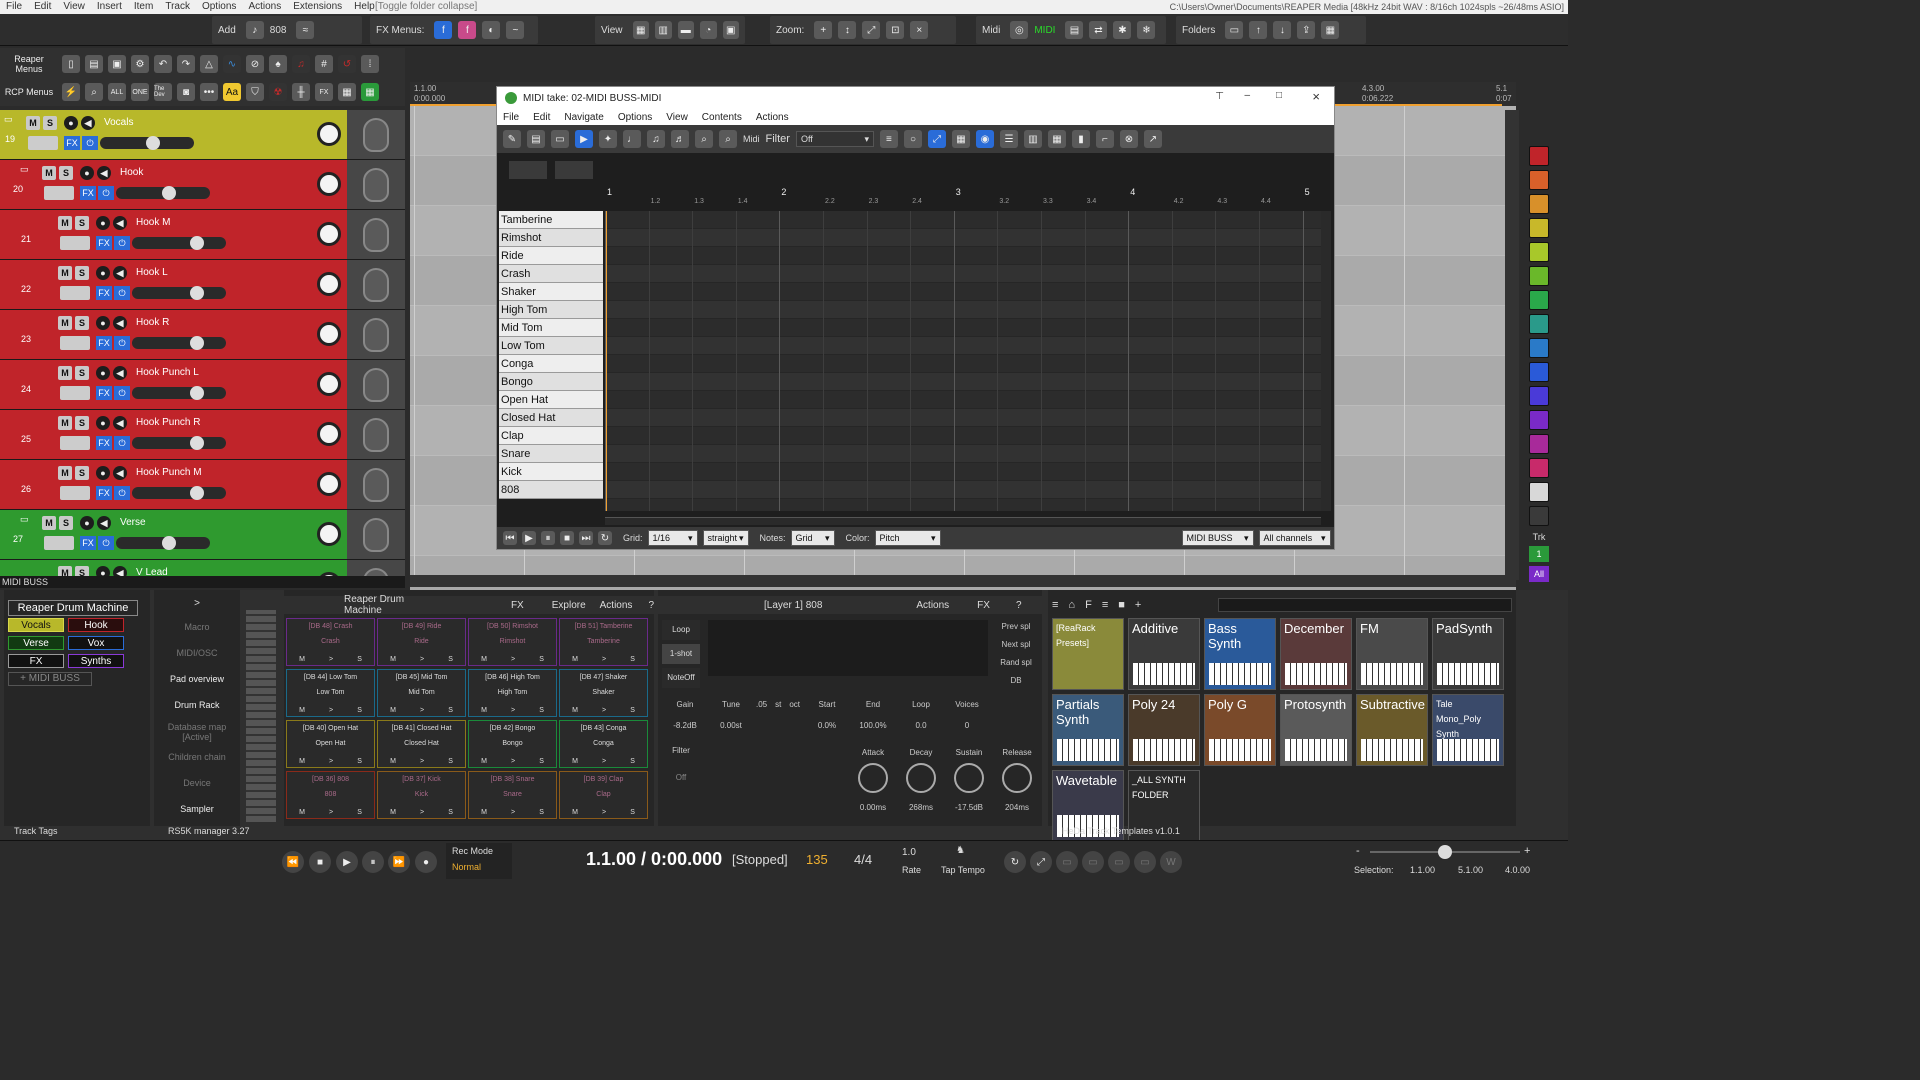  What do you see at coordinates (871, 30) in the screenshot?
I see `zoom-fit-icon: ⤢` at bounding box center [871, 30].